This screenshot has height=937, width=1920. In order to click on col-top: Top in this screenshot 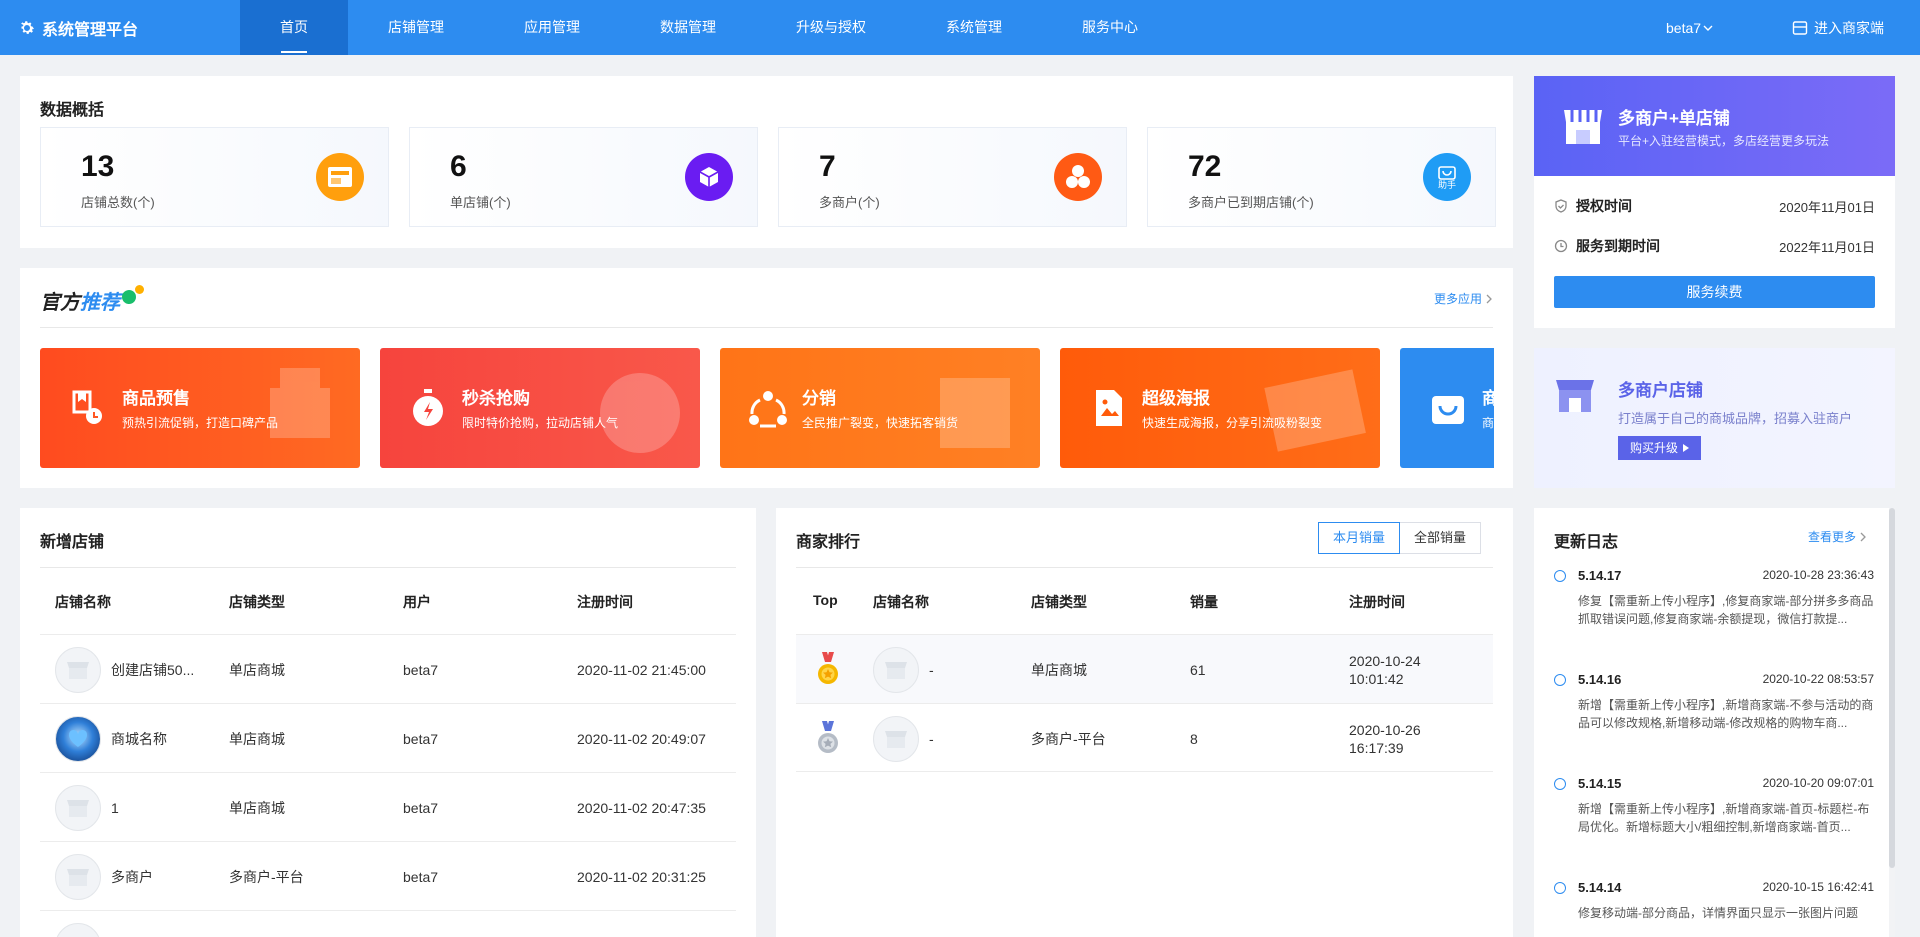, I will do `click(825, 600)`.